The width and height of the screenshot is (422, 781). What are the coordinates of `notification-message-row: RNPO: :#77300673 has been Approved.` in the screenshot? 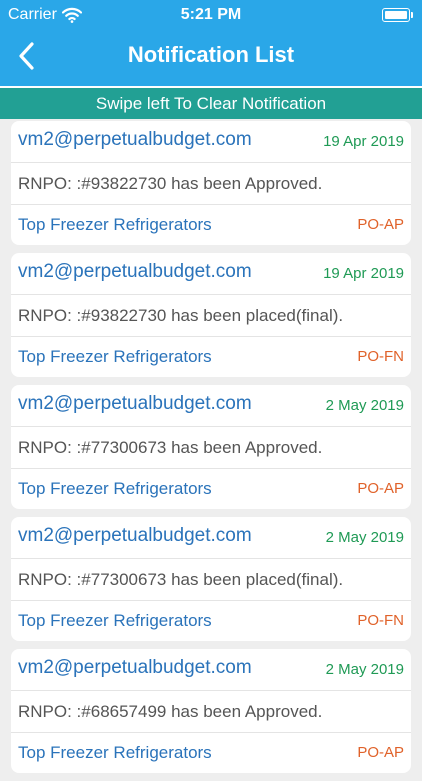 It's located at (211, 447).